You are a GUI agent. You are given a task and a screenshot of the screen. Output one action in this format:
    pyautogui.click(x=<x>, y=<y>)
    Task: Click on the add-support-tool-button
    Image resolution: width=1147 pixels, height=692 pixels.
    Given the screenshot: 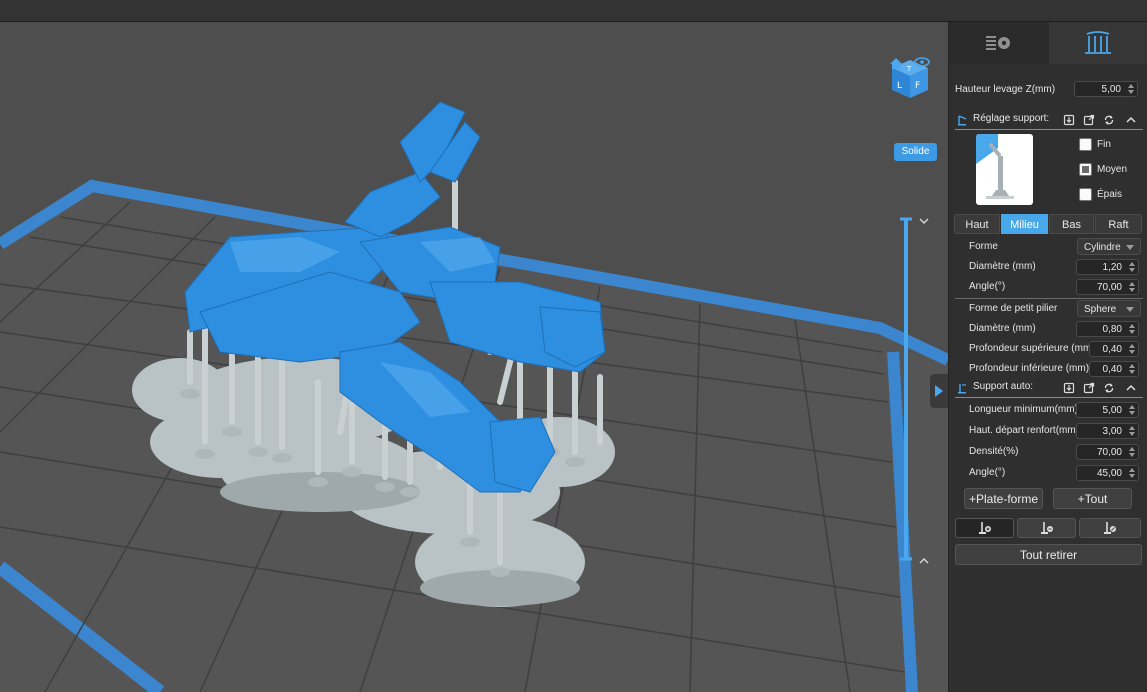 What is the action you would take?
    pyautogui.click(x=984, y=528)
    